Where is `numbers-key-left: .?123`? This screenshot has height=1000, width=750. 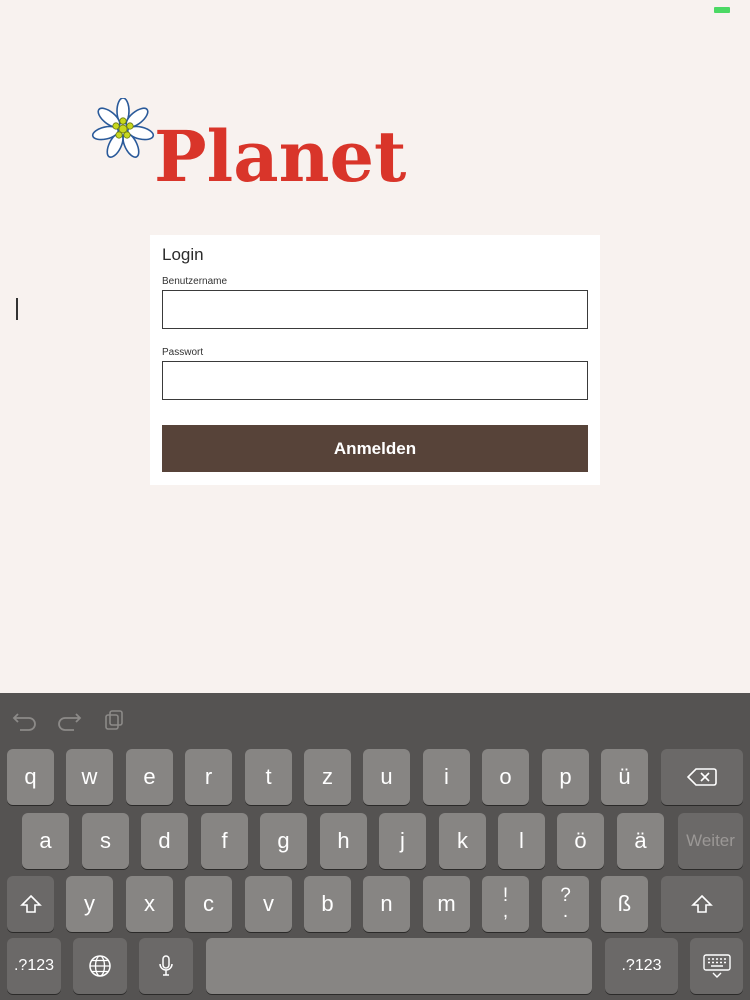 numbers-key-left: .?123 is located at coordinates (34, 966).